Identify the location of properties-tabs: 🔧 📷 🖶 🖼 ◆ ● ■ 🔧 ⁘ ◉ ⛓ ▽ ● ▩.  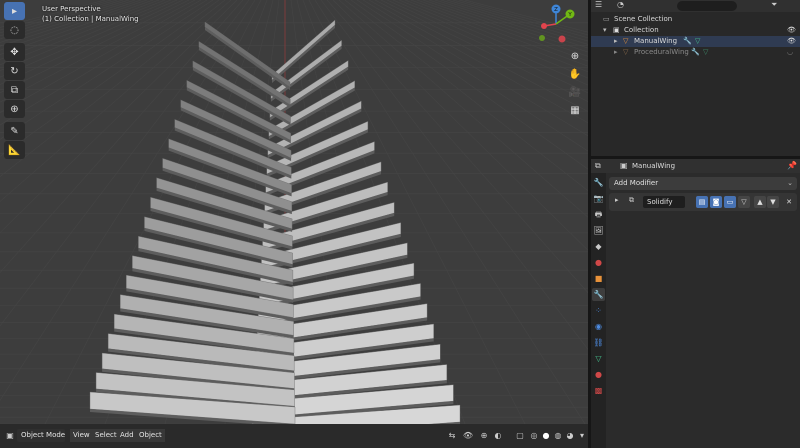
(598, 310).